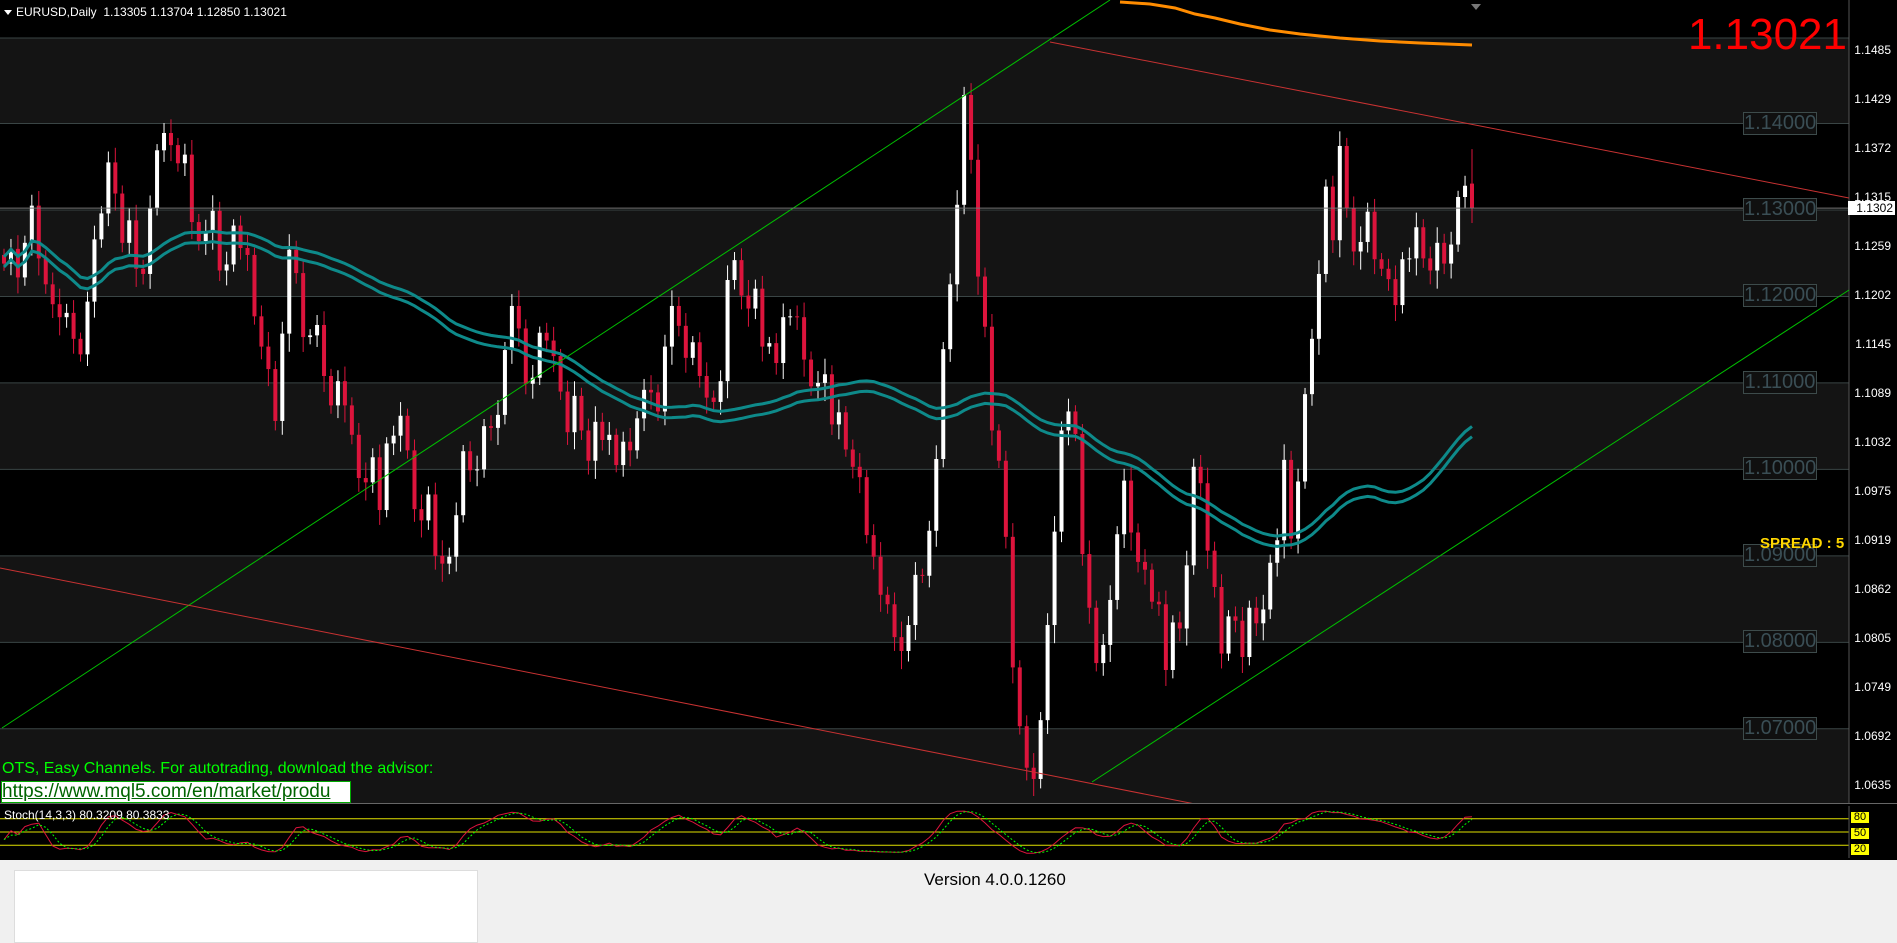 This screenshot has height=943, width=1897. What do you see at coordinates (924, 253) in the screenshot?
I see `band` at bounding box center [924, 253].